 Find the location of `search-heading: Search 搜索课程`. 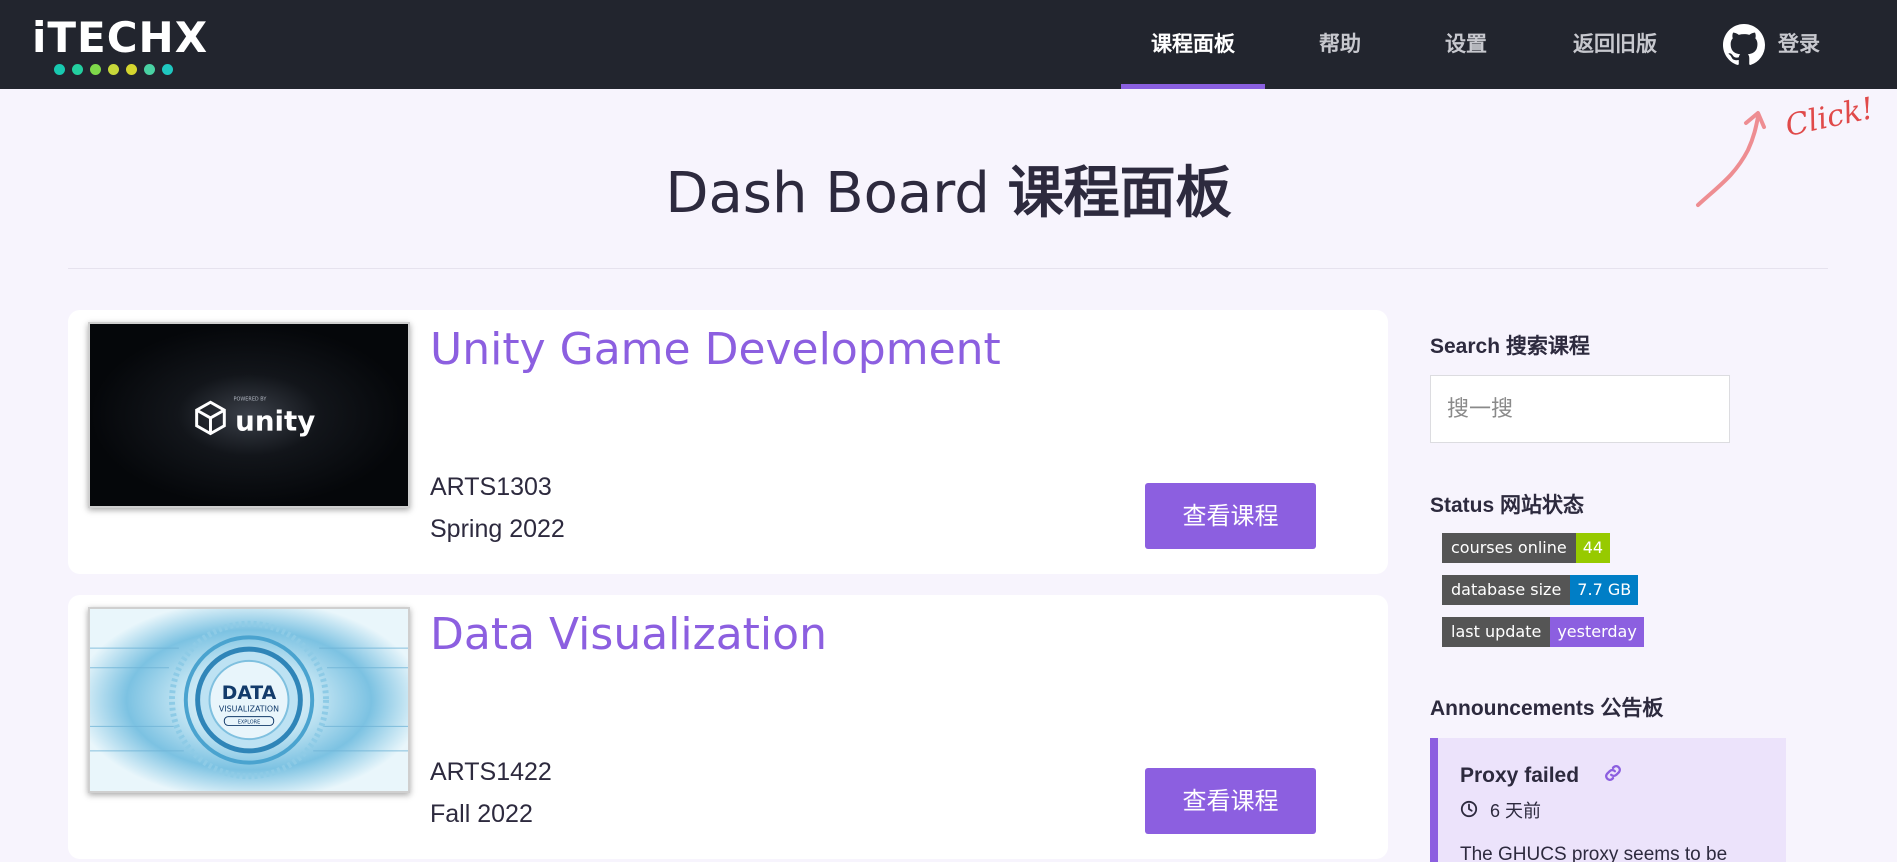

search-heading: Search 搜索课程 is located at coordinates (1510, 346).